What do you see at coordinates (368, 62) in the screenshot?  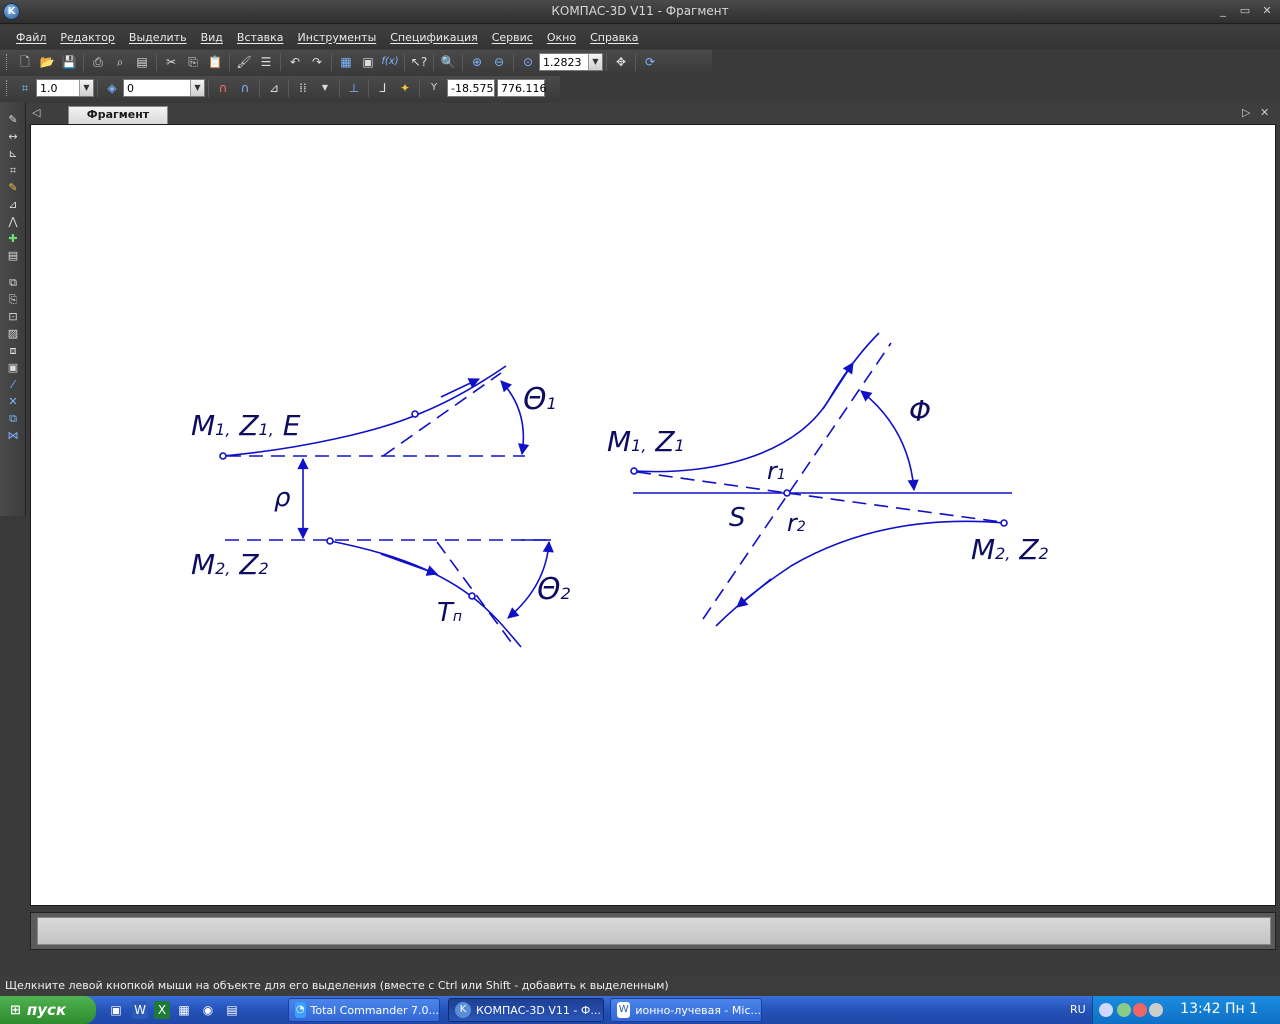 I see `library-icon: ▣` at bounding box center [368, 62].